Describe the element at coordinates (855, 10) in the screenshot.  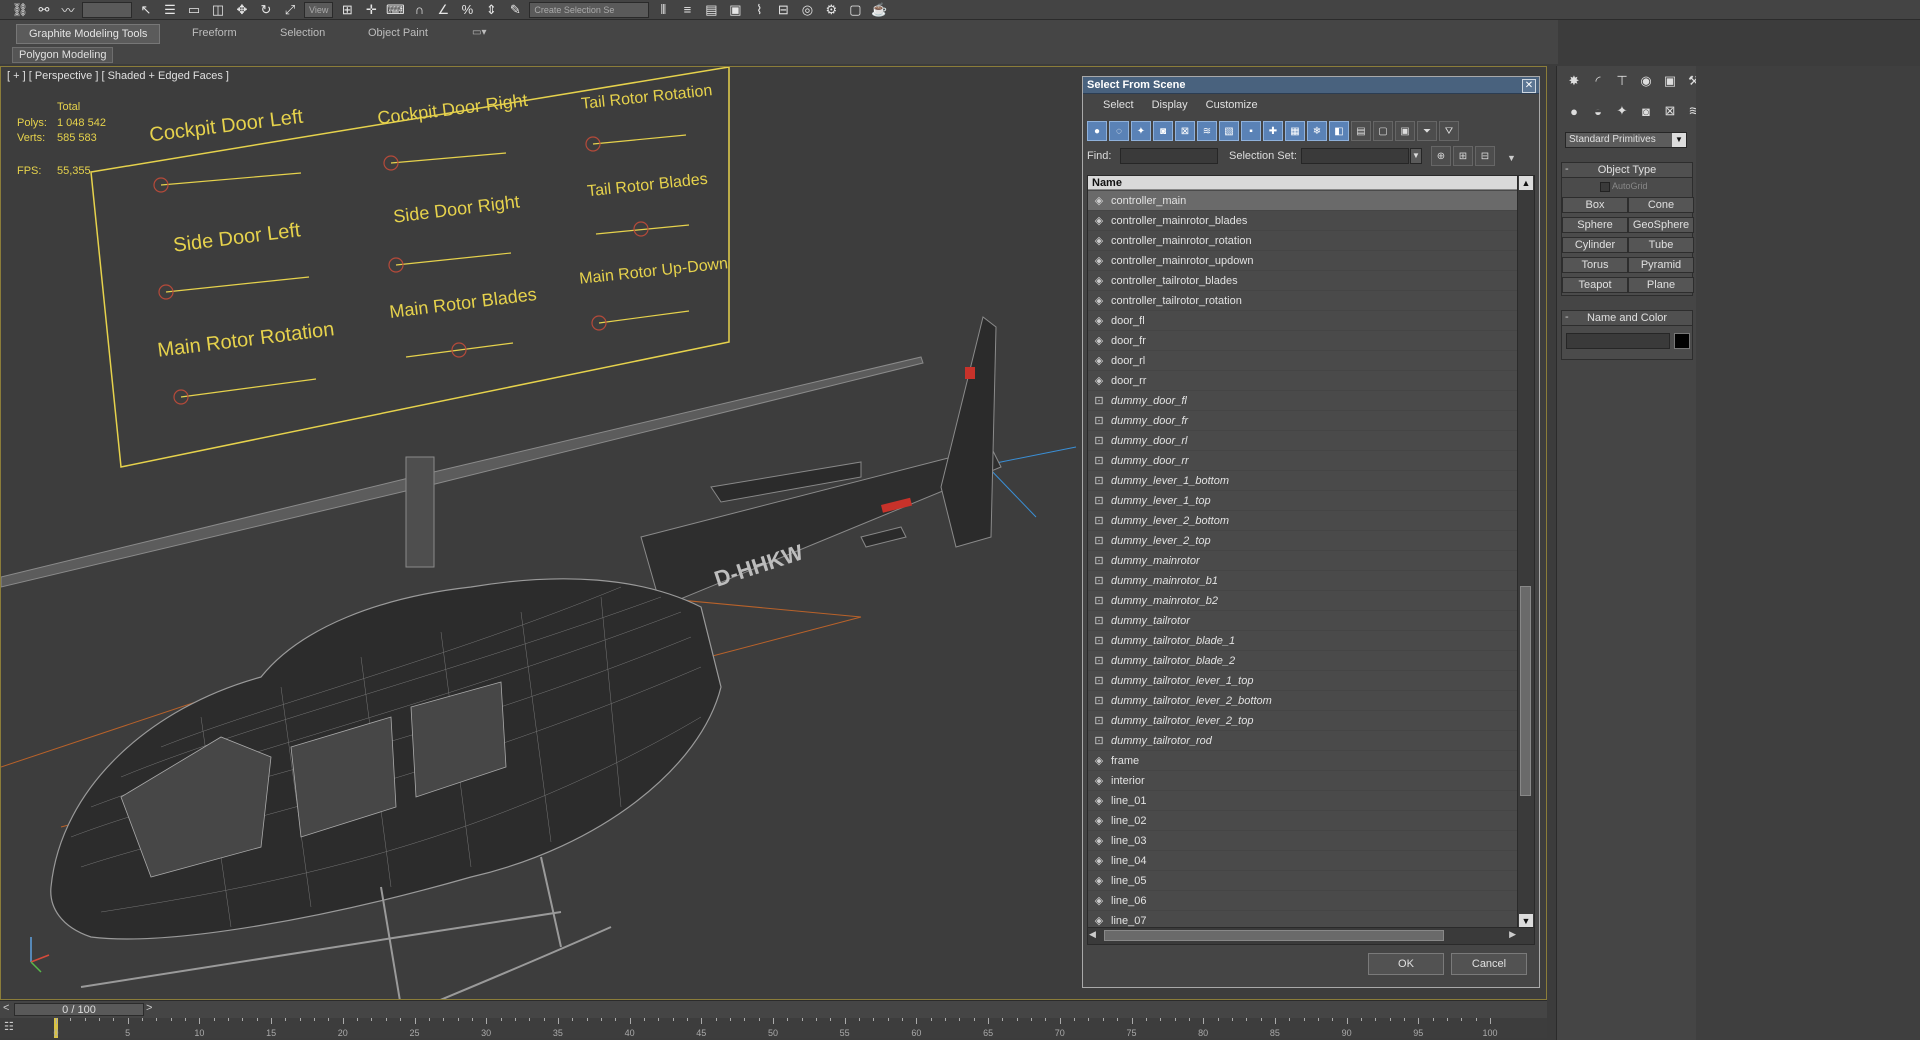
I see `render-frame-icon: ▢` at that location.